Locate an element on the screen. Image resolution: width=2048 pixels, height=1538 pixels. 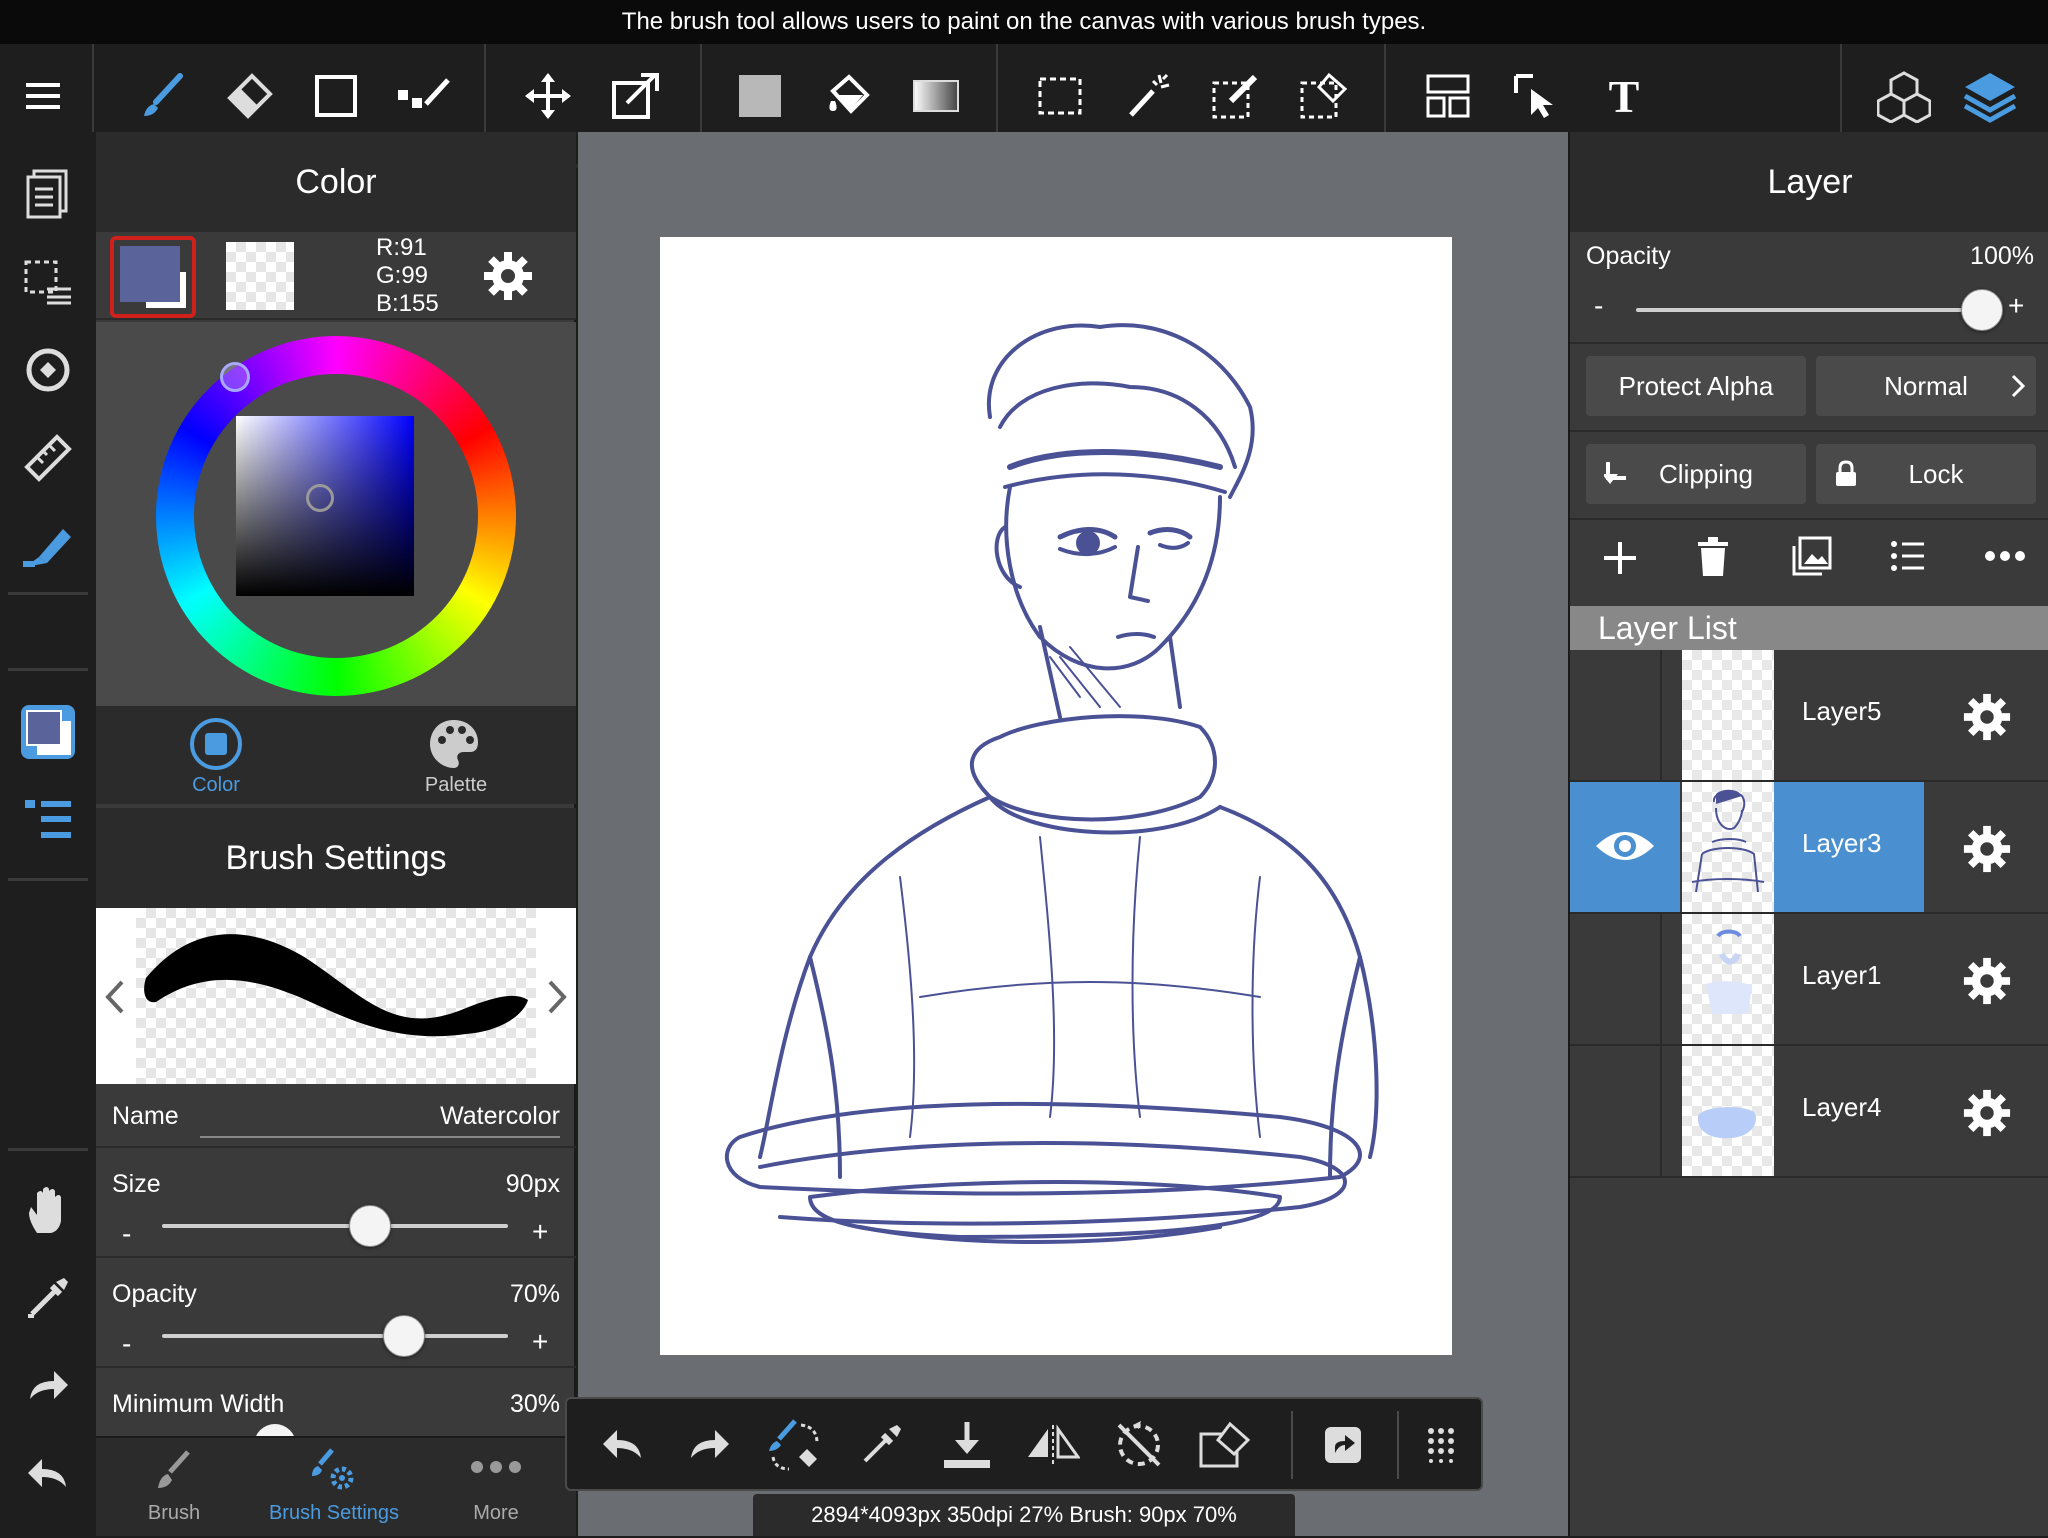
flip-horizontal-icon is located at coordinates (1054, 1444).